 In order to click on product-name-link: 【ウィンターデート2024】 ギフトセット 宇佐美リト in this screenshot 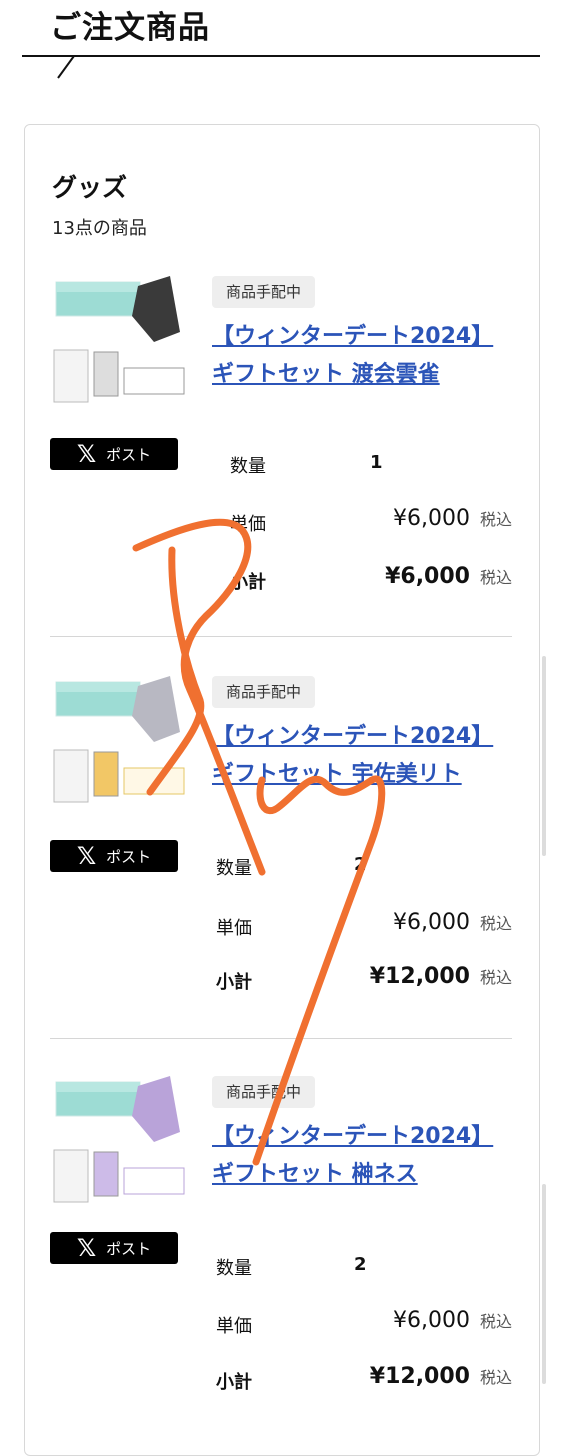, I will do `click(367, 756)`.